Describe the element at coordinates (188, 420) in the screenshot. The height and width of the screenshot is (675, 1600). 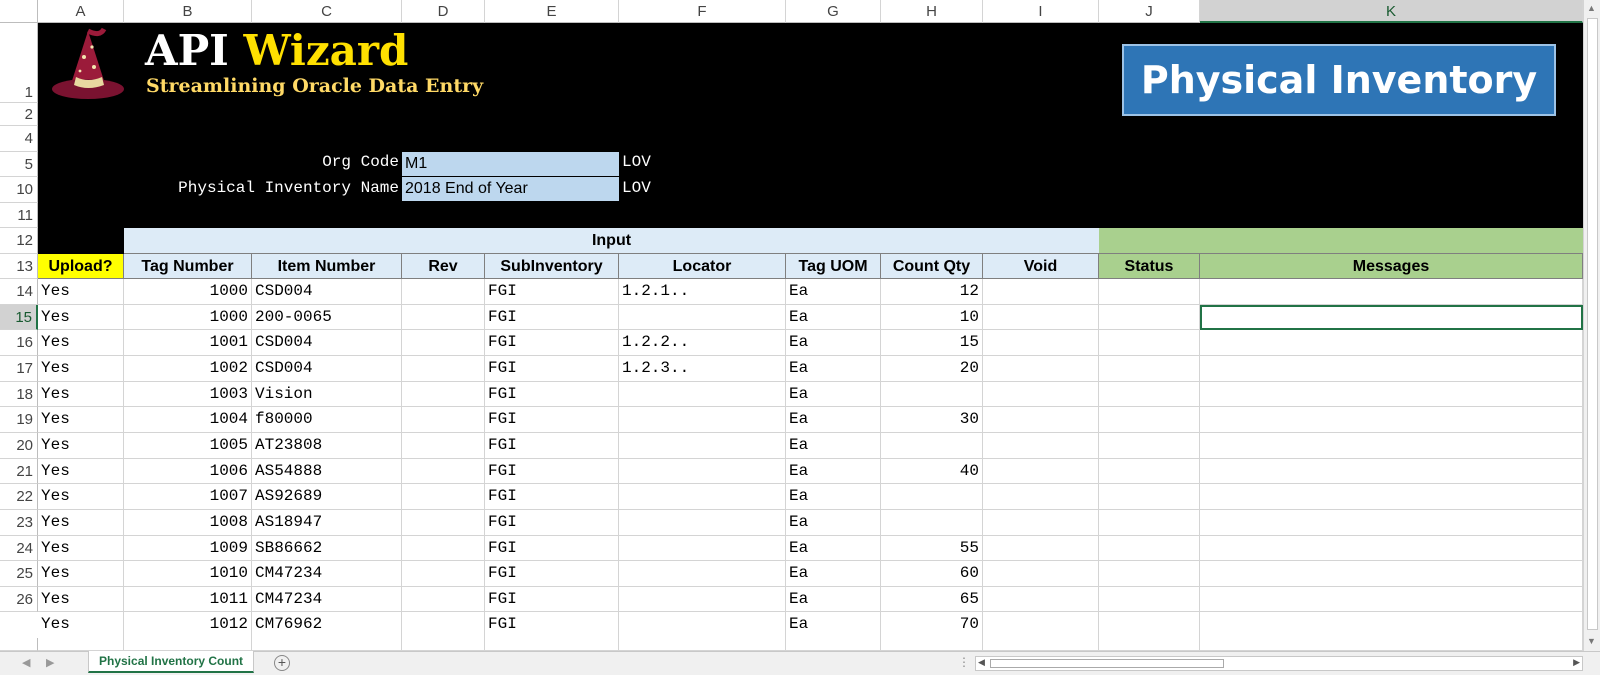
I see `cell-tag-number: 1004` at that location.